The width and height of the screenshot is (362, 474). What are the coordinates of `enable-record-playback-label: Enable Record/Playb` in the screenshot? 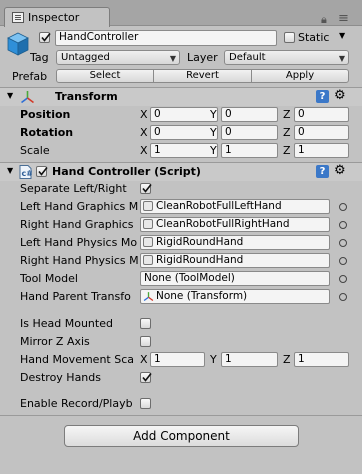 It's located at (76, 403).